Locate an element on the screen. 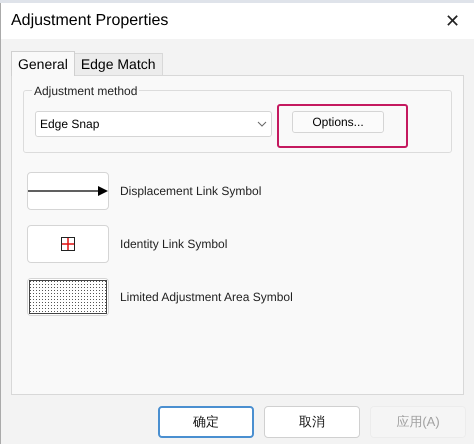 The image size is (474, 444). window-title: Adjustment Properties is located at coordinates (89, 21).